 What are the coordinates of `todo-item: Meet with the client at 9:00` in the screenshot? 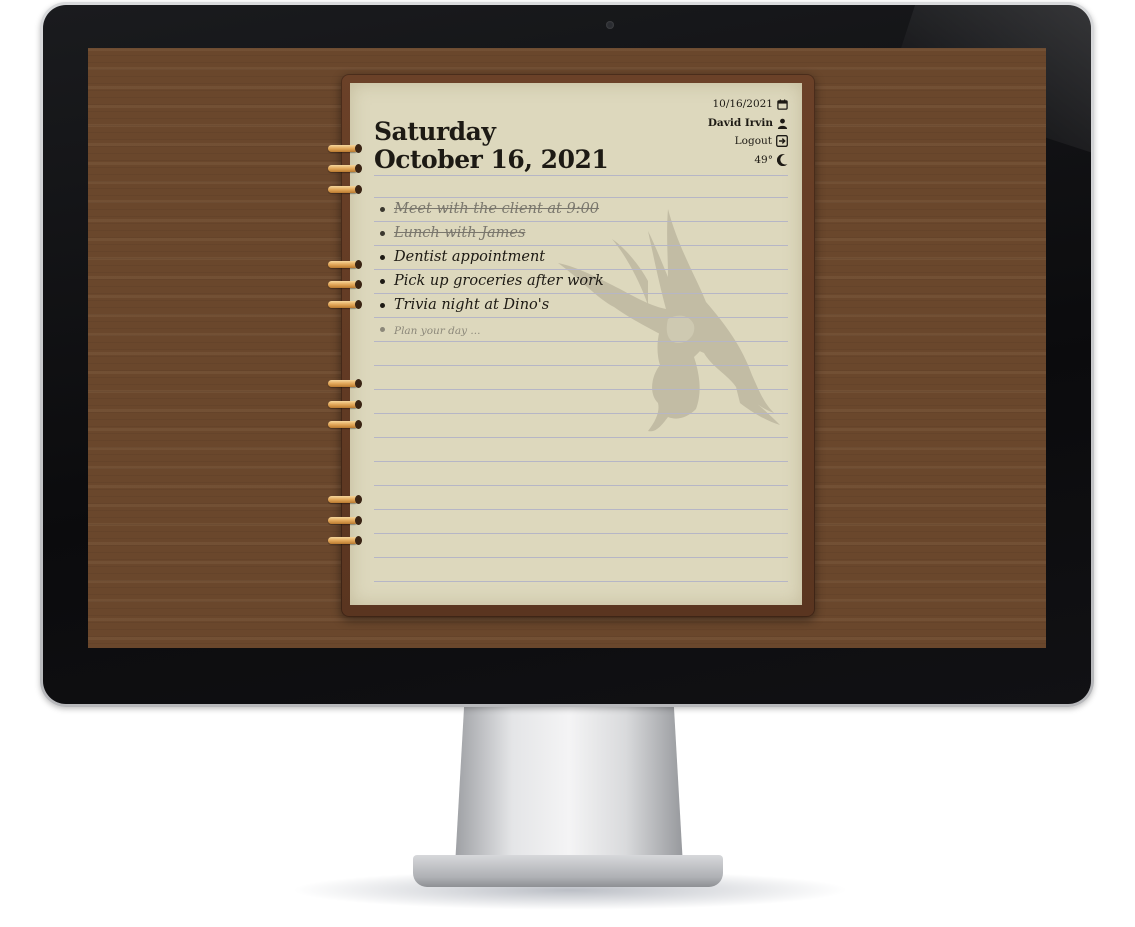 It's located at (492, 209).